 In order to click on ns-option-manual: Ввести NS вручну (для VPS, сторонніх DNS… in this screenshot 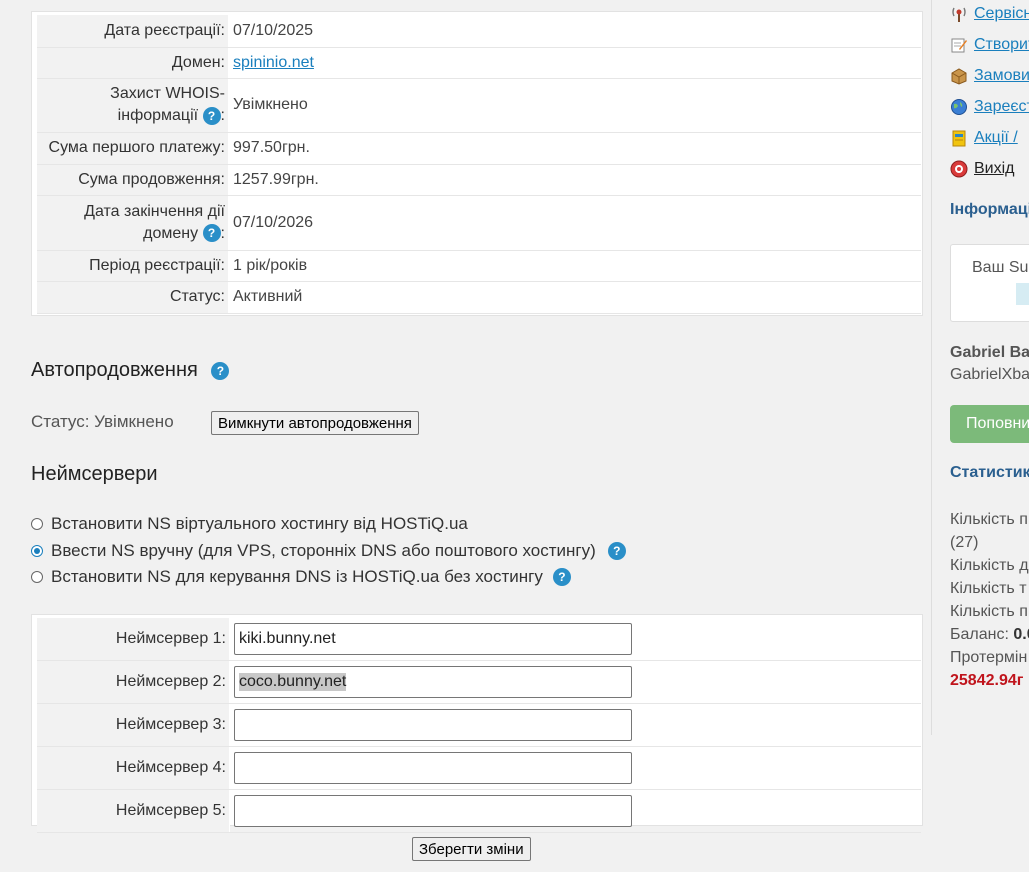, I will do `click(328, 551)`.